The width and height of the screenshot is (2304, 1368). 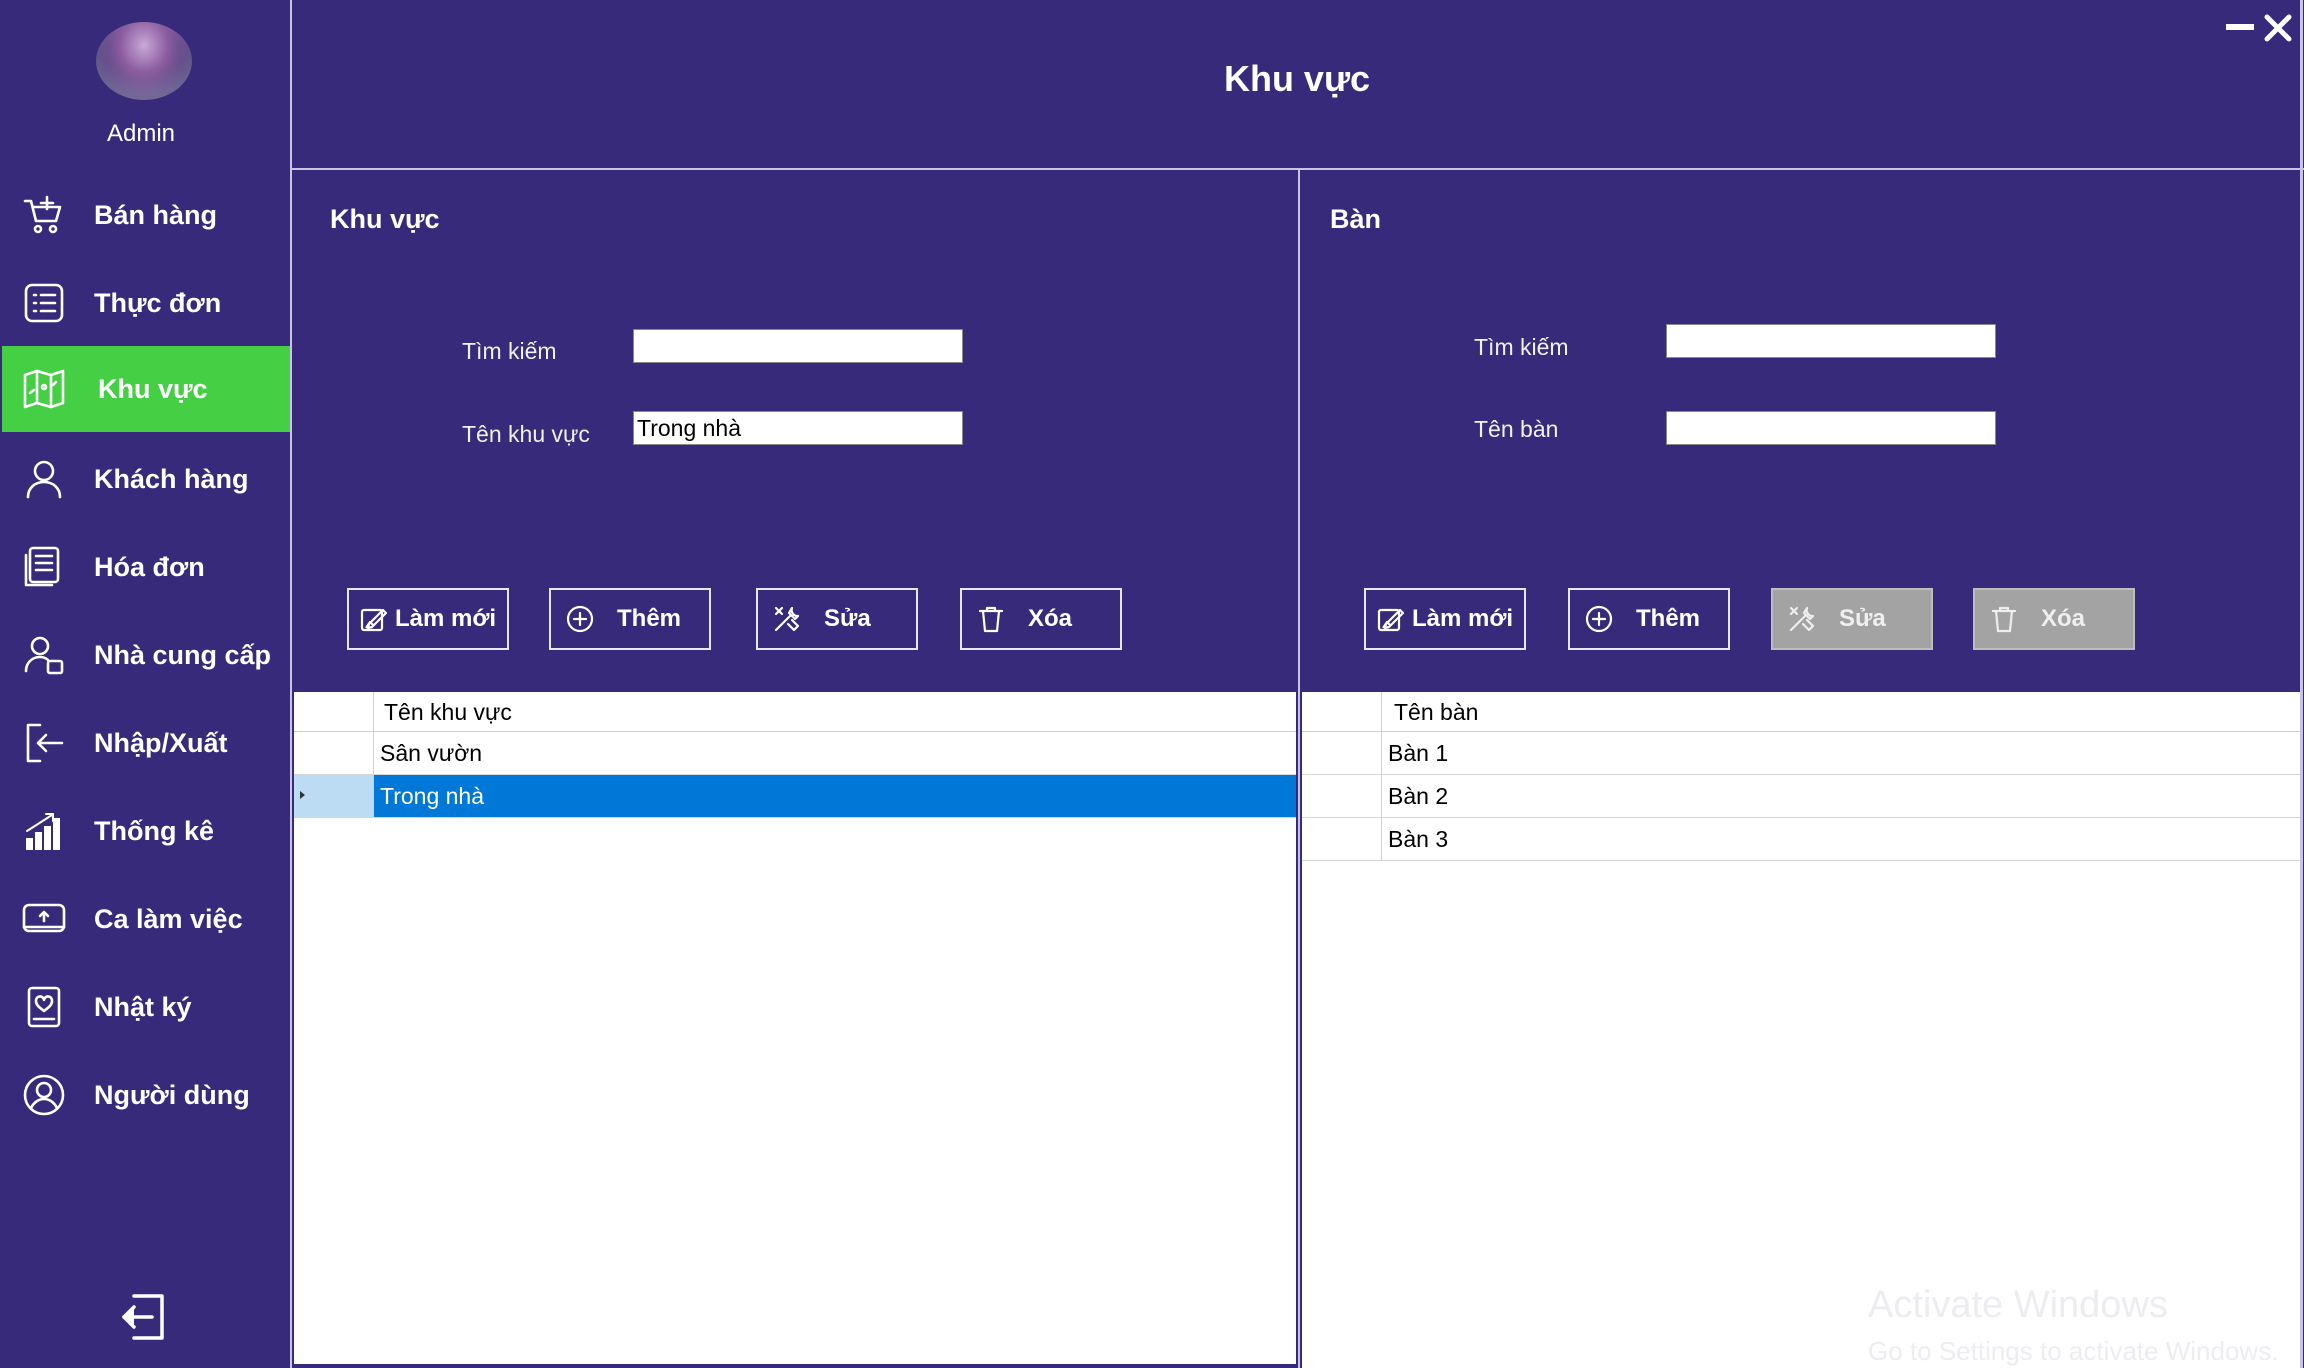 I want to click on table-name-input, so click(x=1831, y=428).